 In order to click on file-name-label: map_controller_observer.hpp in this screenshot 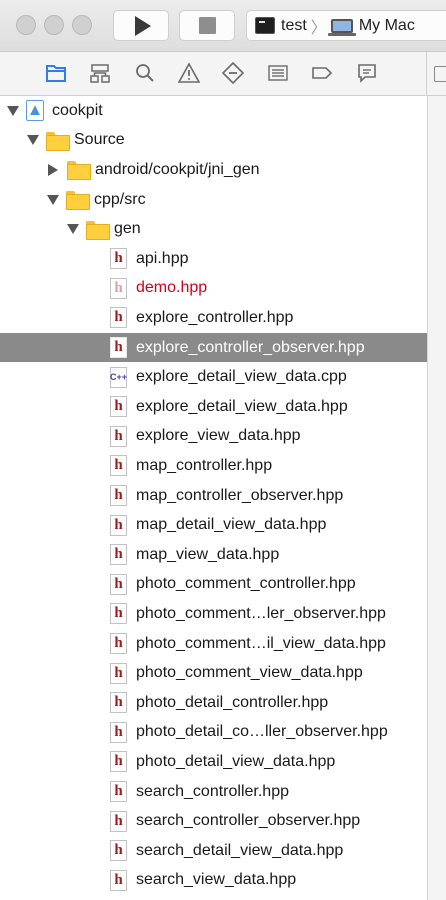, I will do `click(240, 495)`.